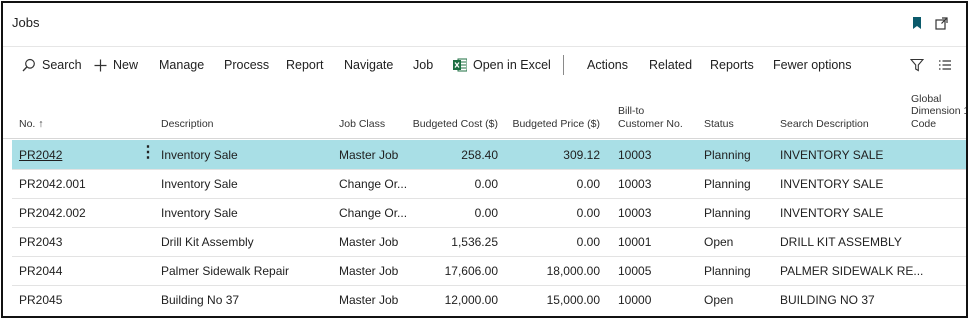 This screenshot has height=319, width=969. I want to click on new-button: New, so click(116, 65).